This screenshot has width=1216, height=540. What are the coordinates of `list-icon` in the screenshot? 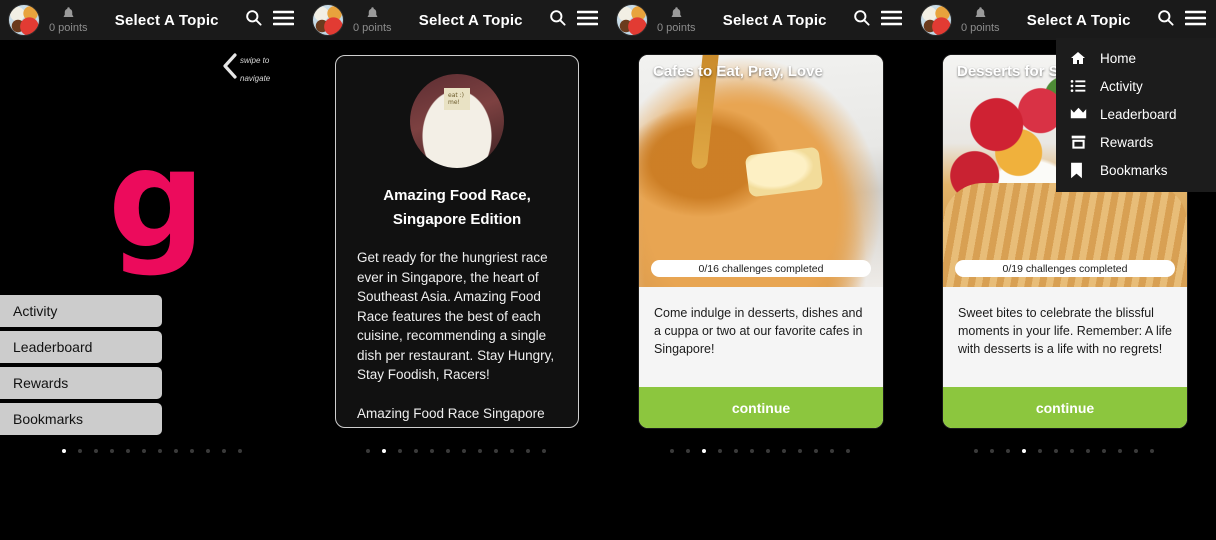 It's located at (1080, 86).